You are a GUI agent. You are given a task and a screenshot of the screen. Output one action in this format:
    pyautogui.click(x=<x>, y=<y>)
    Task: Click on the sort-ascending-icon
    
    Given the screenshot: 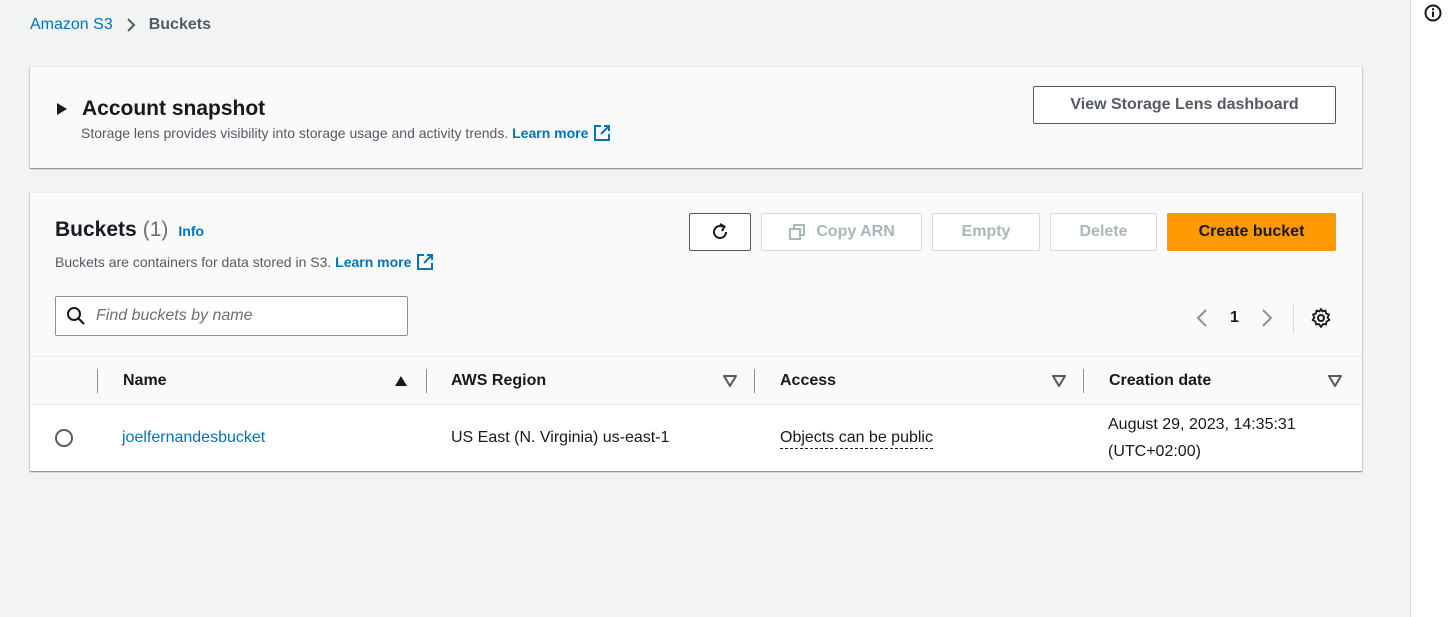 What is the action you would take?
    pyautogui.click(x=401, y=381)
    